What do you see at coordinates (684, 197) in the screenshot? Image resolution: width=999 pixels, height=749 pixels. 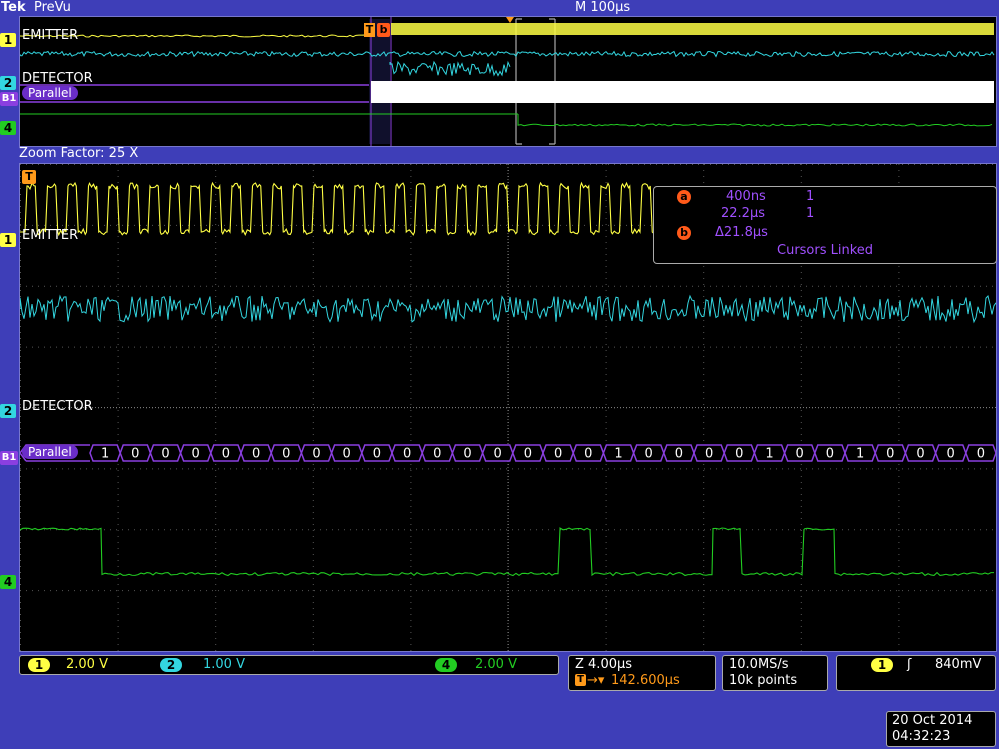 I see `cursor-a-icon: a` at bounding box center [684, 197].